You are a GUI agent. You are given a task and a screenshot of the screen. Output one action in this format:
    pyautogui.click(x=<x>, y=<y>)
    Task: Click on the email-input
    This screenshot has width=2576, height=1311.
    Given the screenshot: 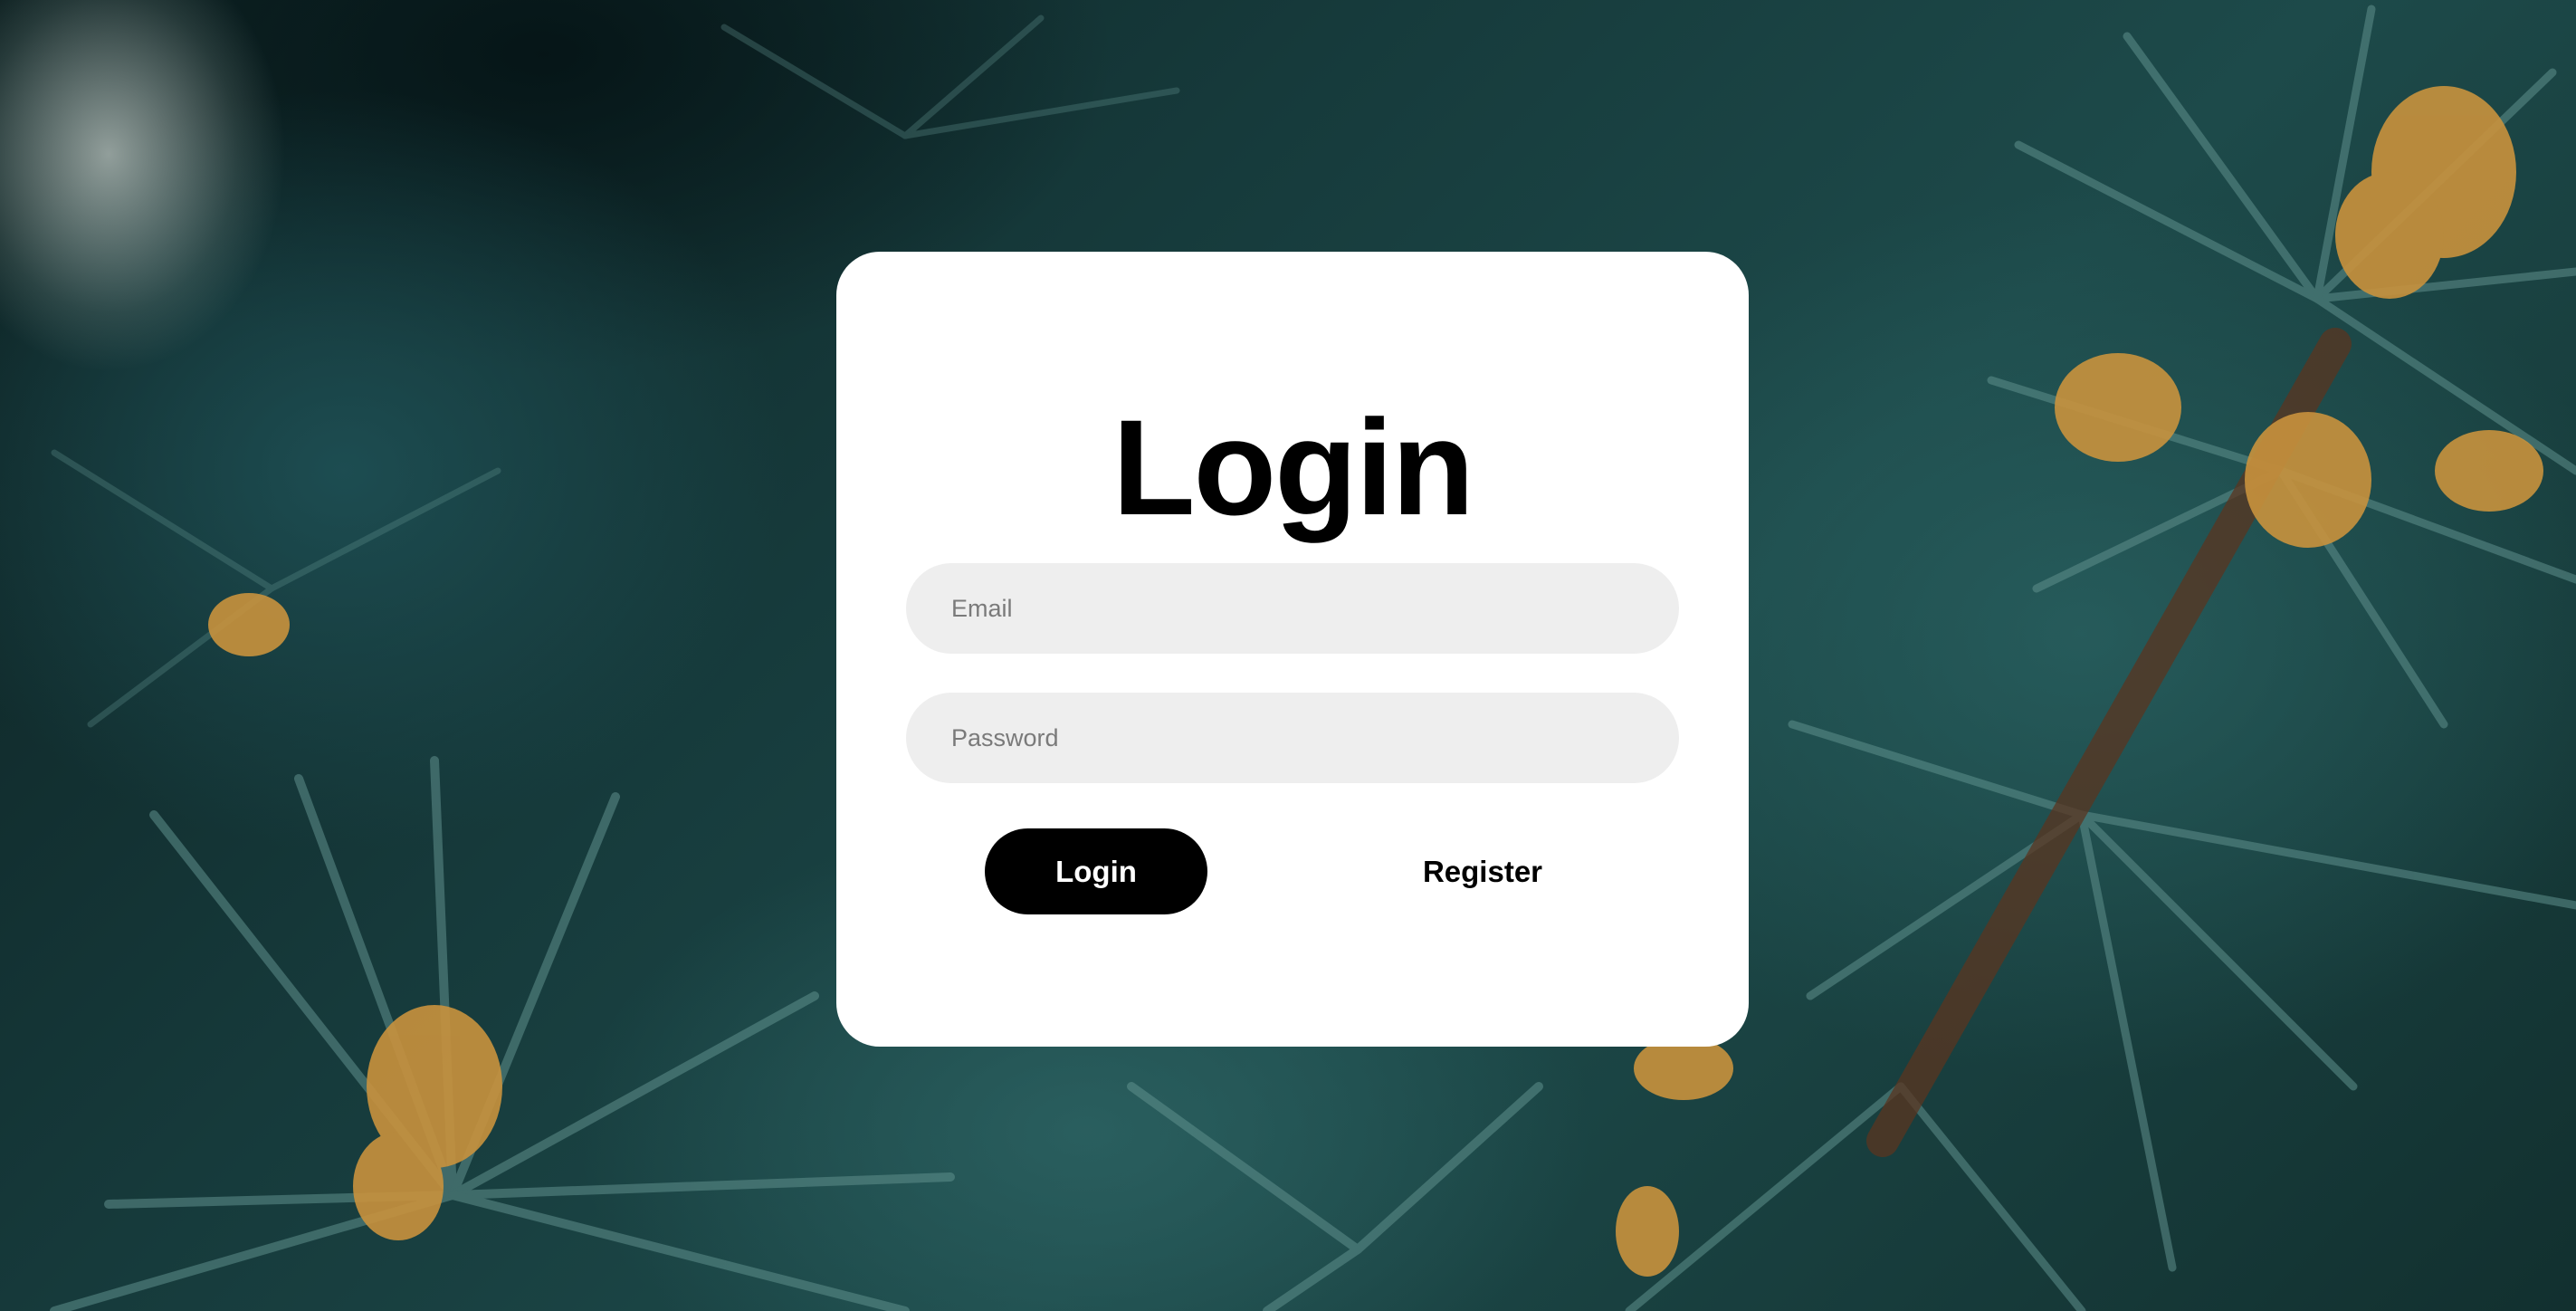 What is the action you would take?
    pyautogui.click(x=1292, y=608)
    